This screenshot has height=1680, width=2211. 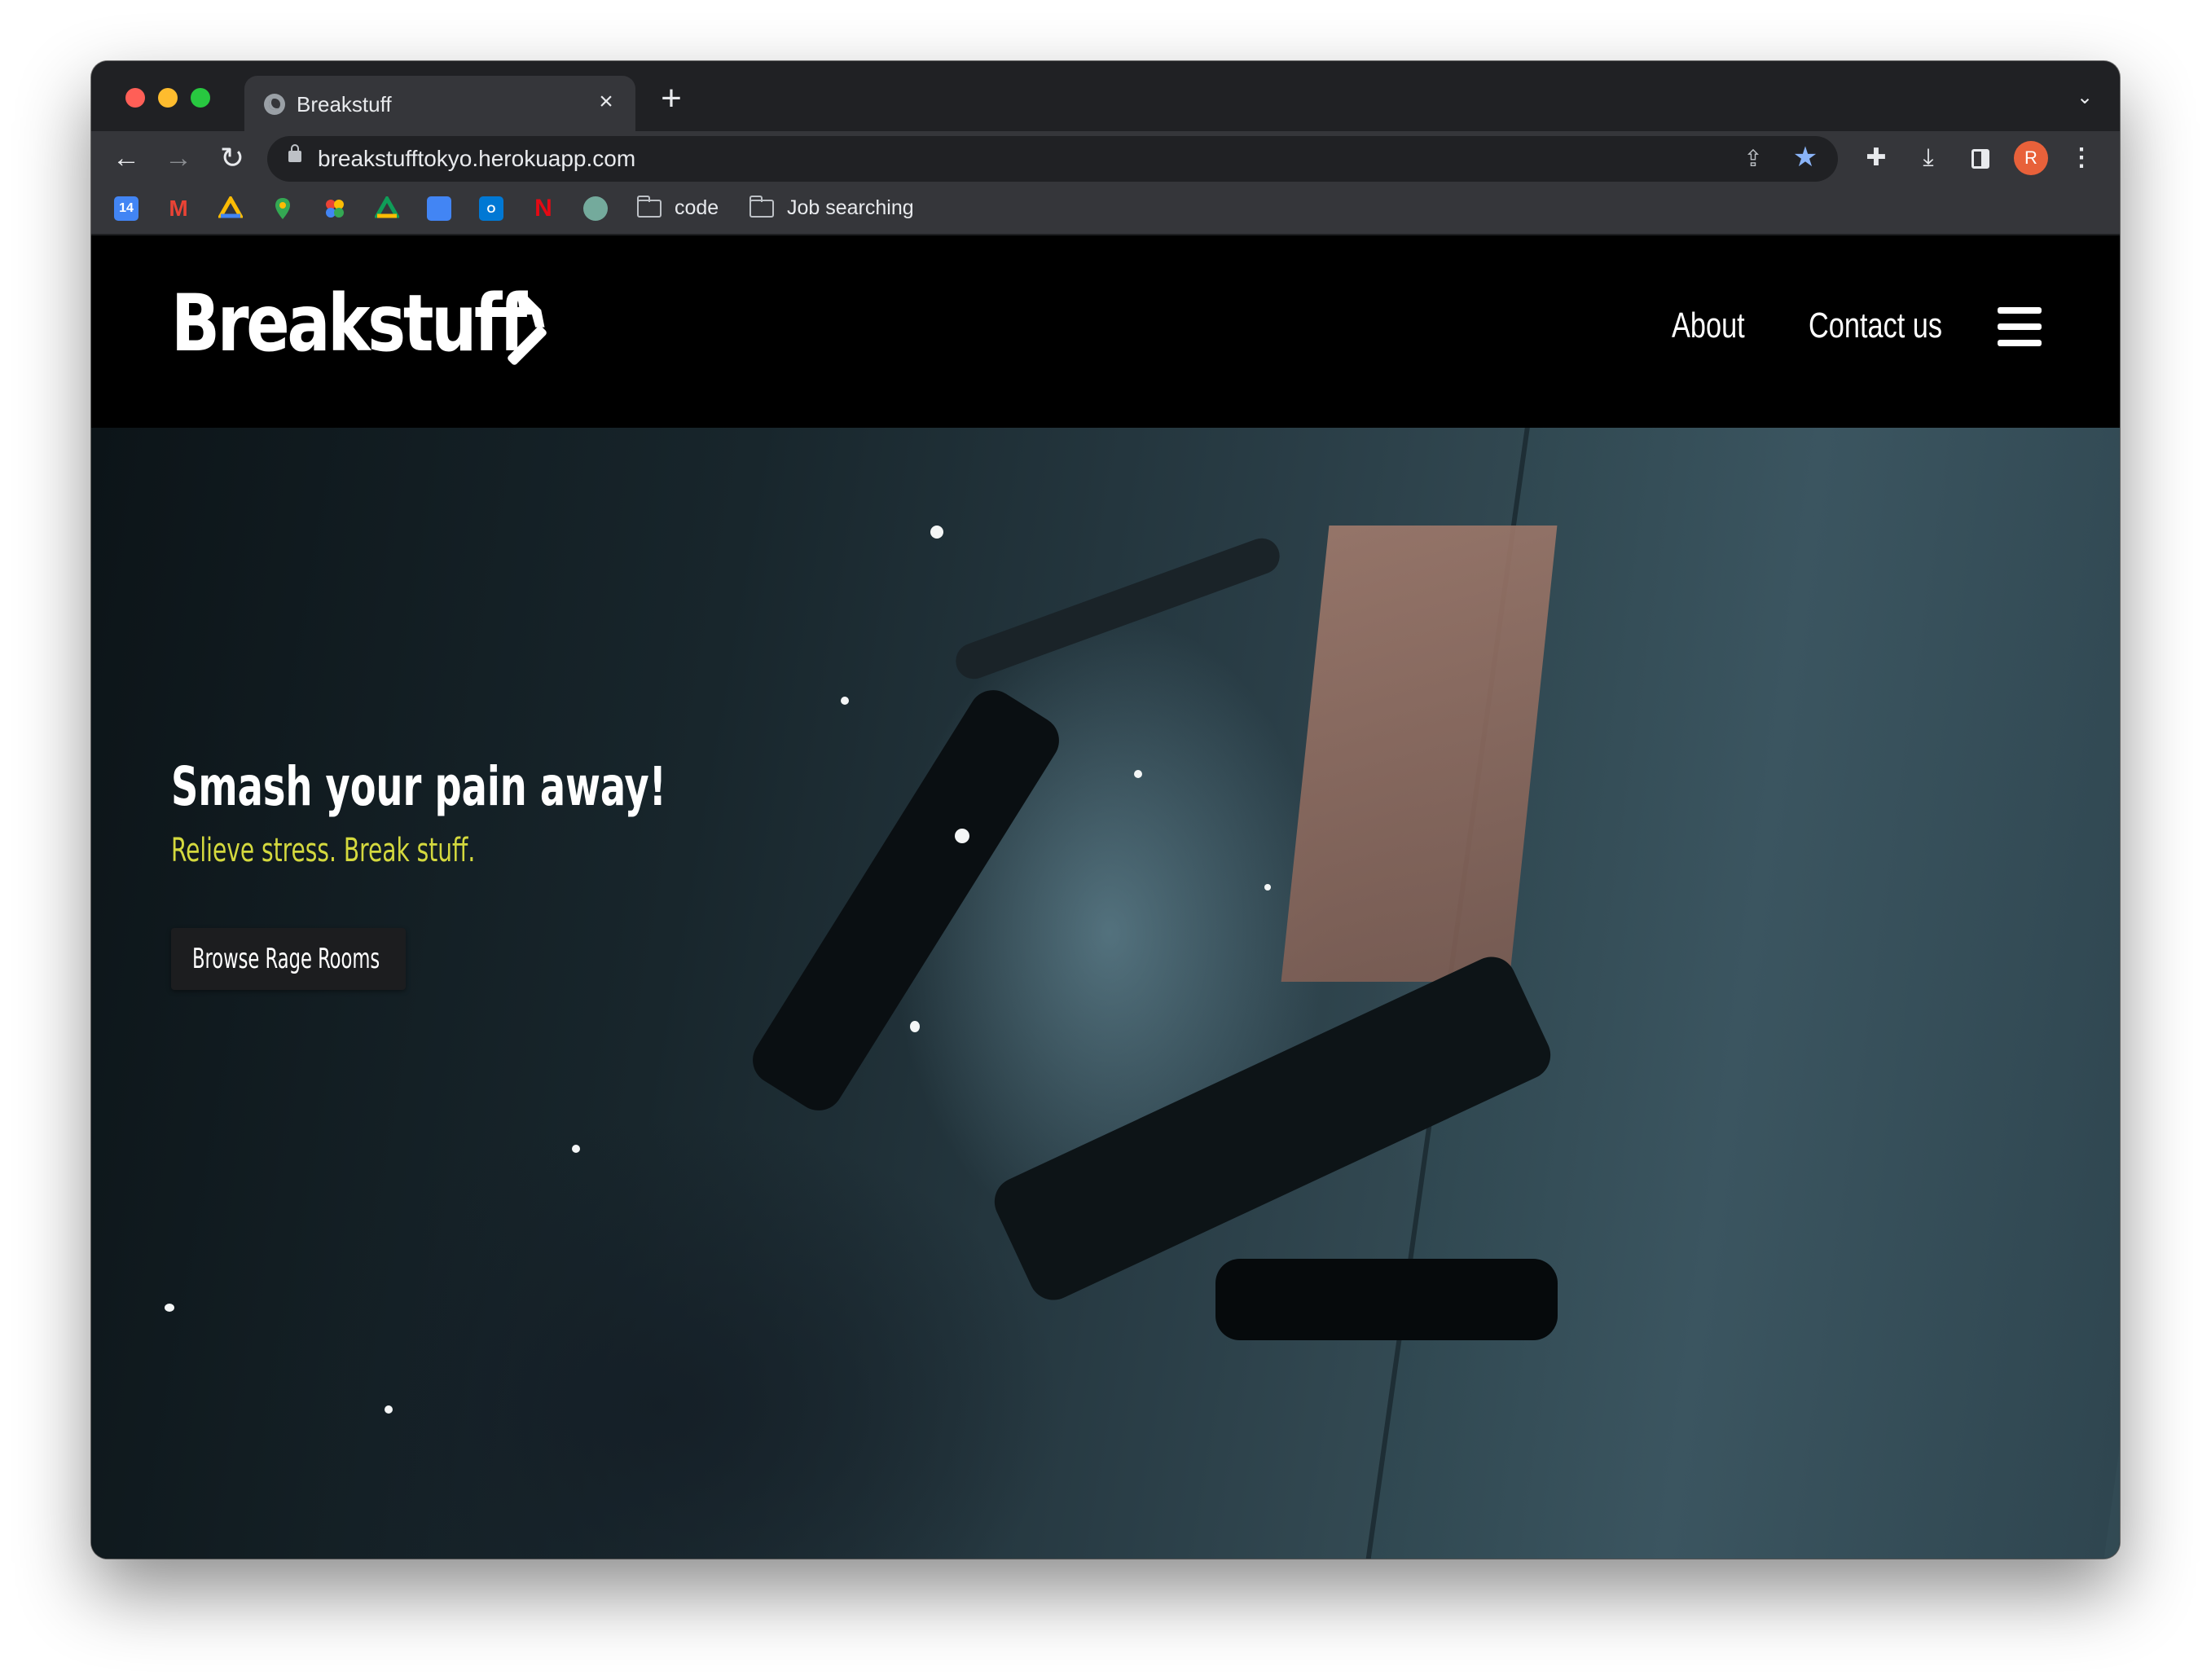 I want to click on more-menu-icon: ⋮, so click(x=2081, y=158).